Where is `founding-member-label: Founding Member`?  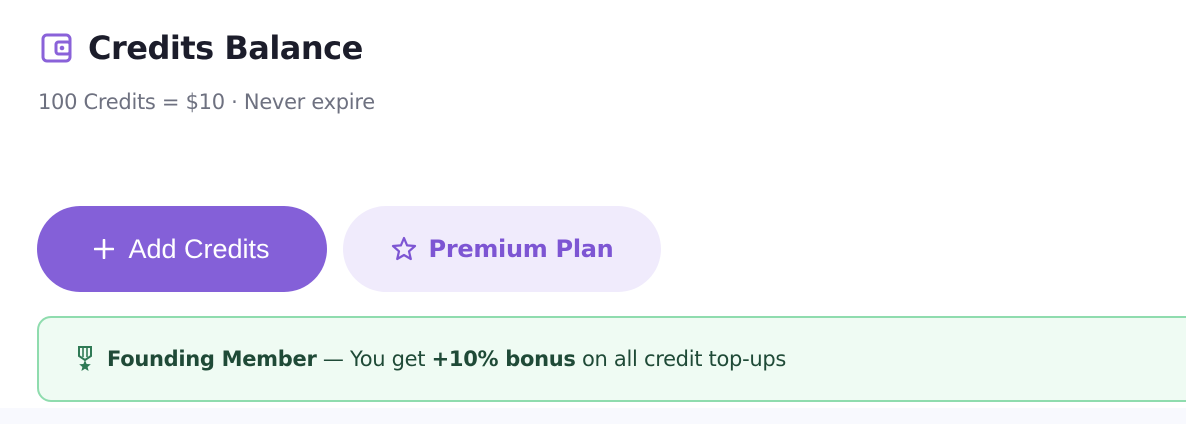 founding-member-label: Founding Member is located at coordinates (212, 359).